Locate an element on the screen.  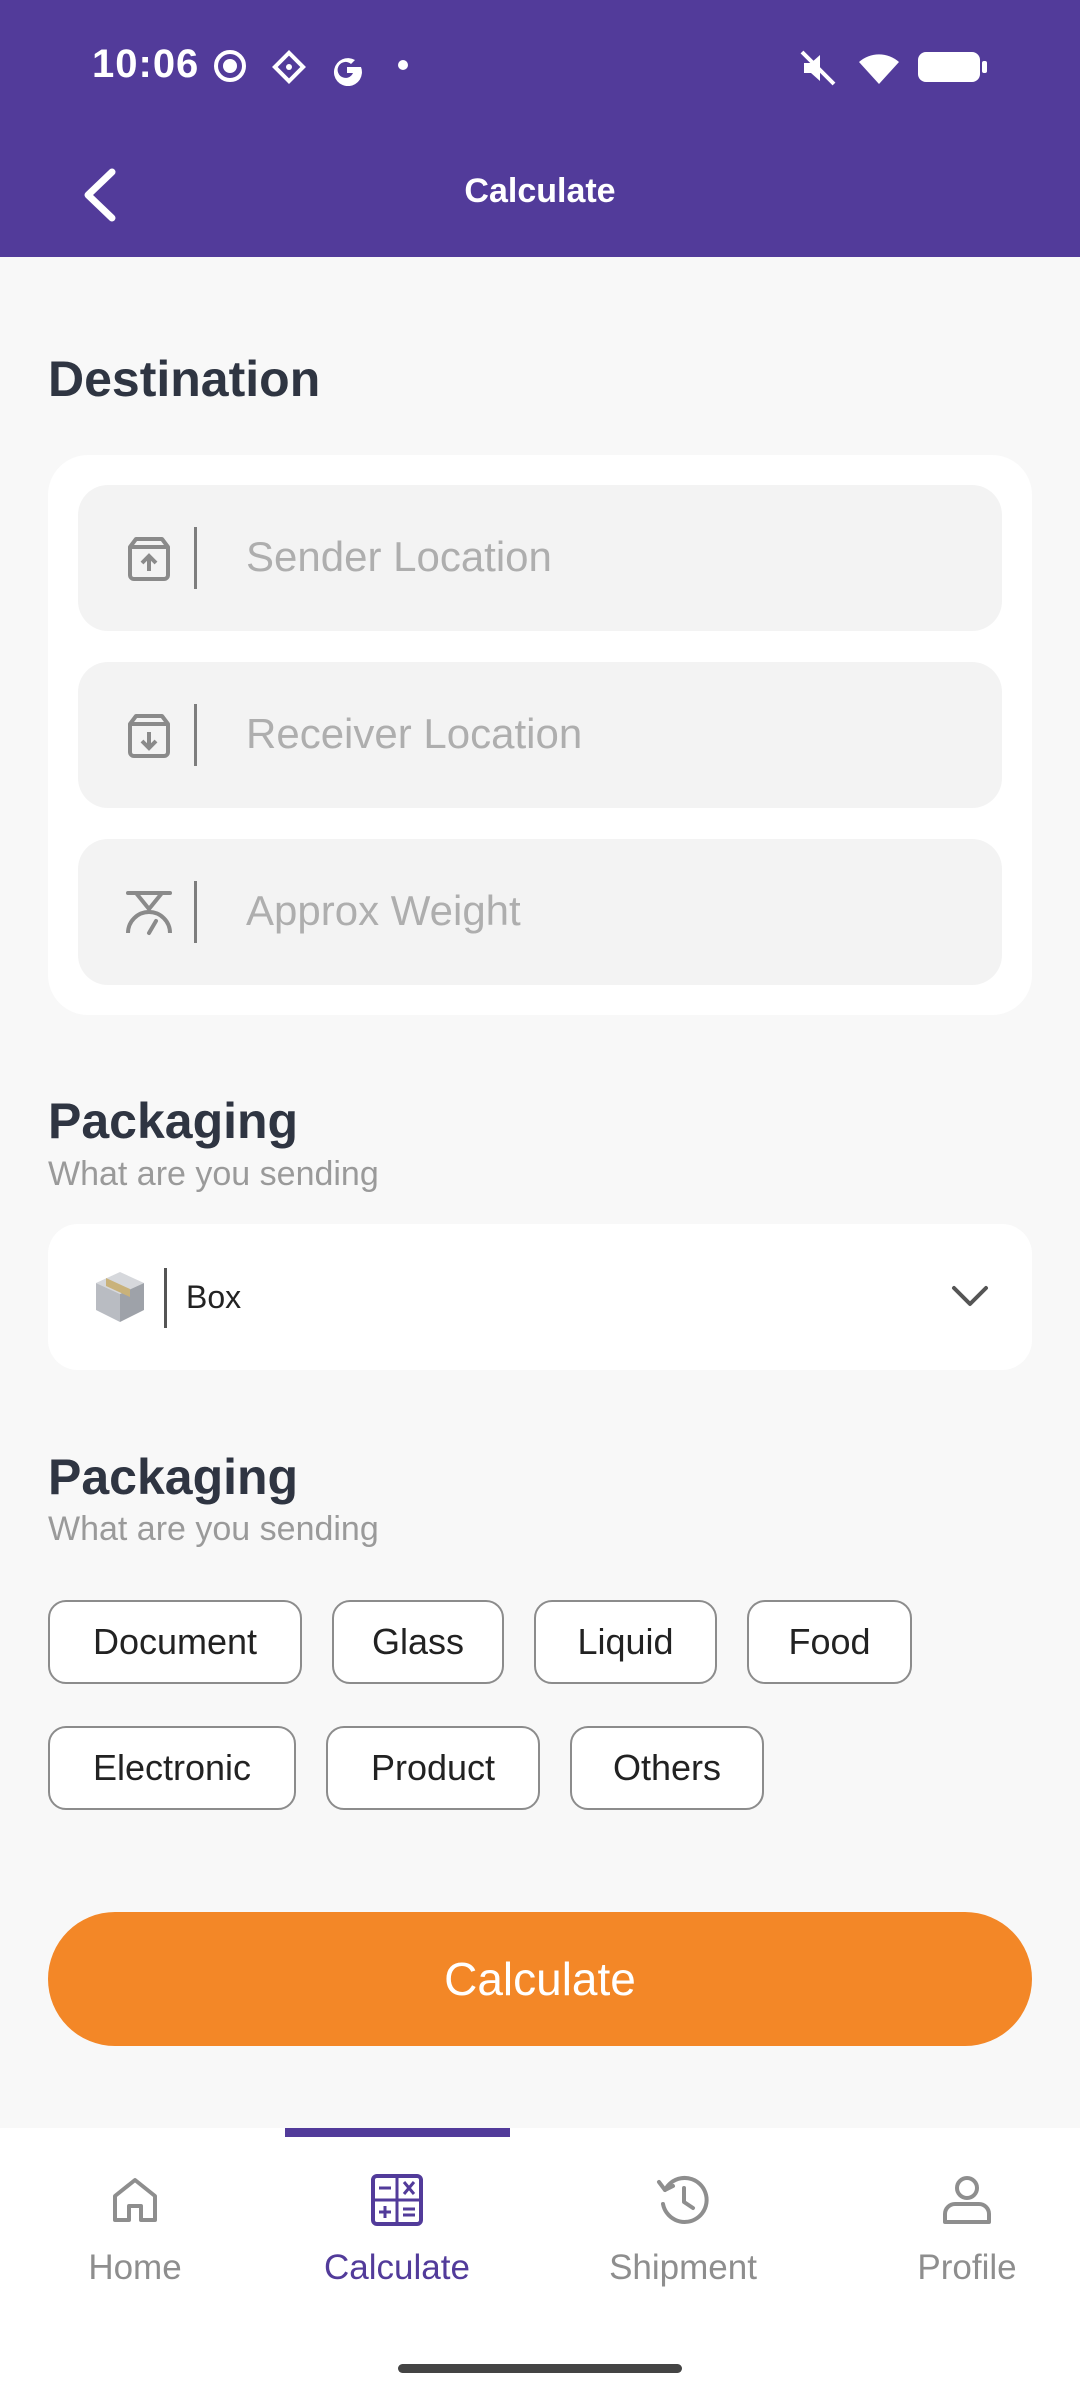
packaging-selected-value: Box is located at coordinates (214, 1297).